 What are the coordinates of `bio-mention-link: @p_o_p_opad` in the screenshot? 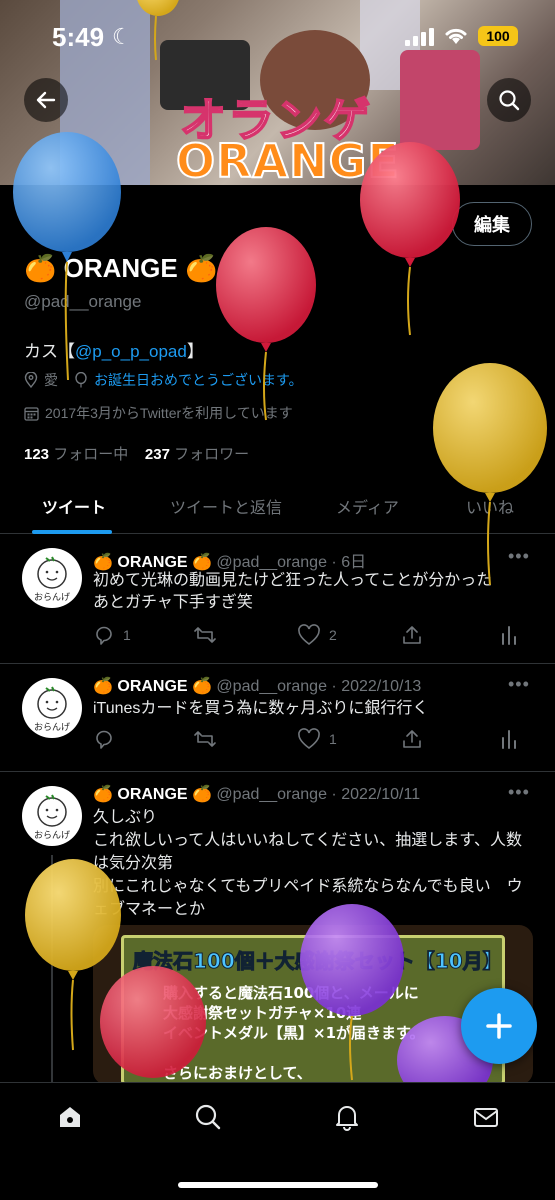 It's located at (131, 351).